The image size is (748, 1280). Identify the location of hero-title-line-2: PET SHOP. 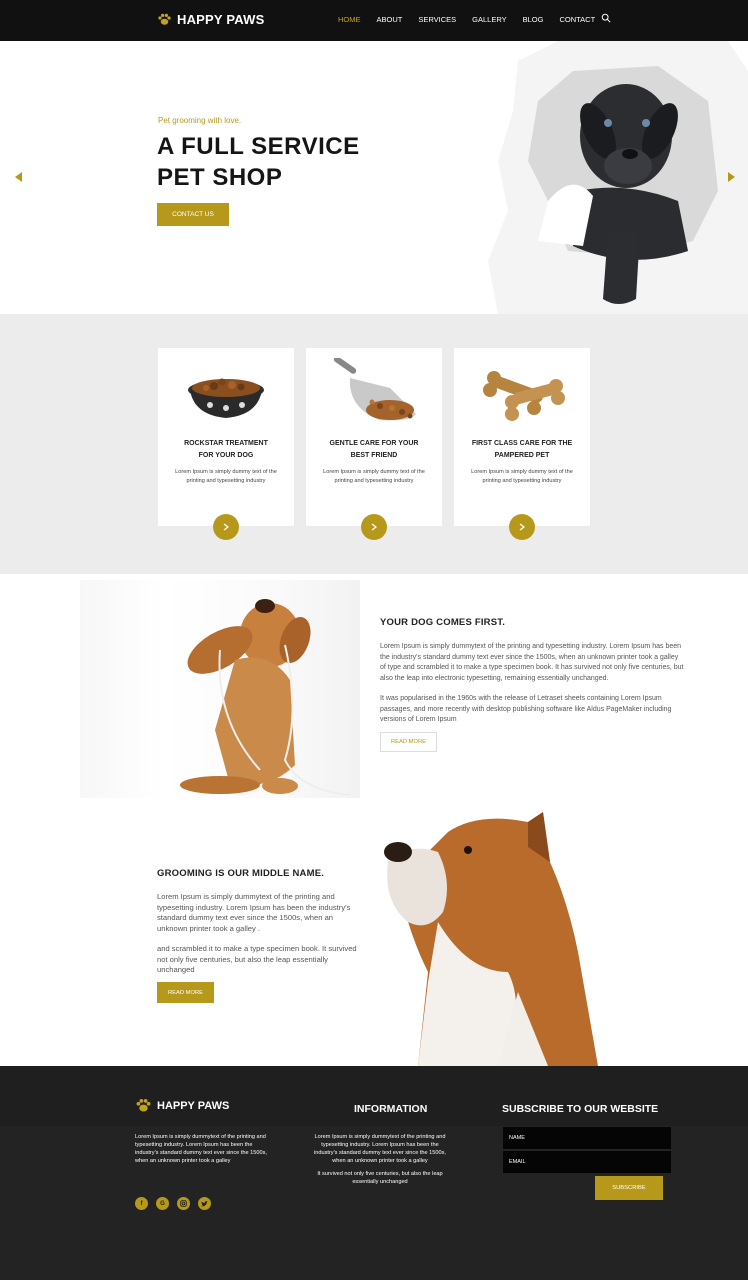
(220, 177).